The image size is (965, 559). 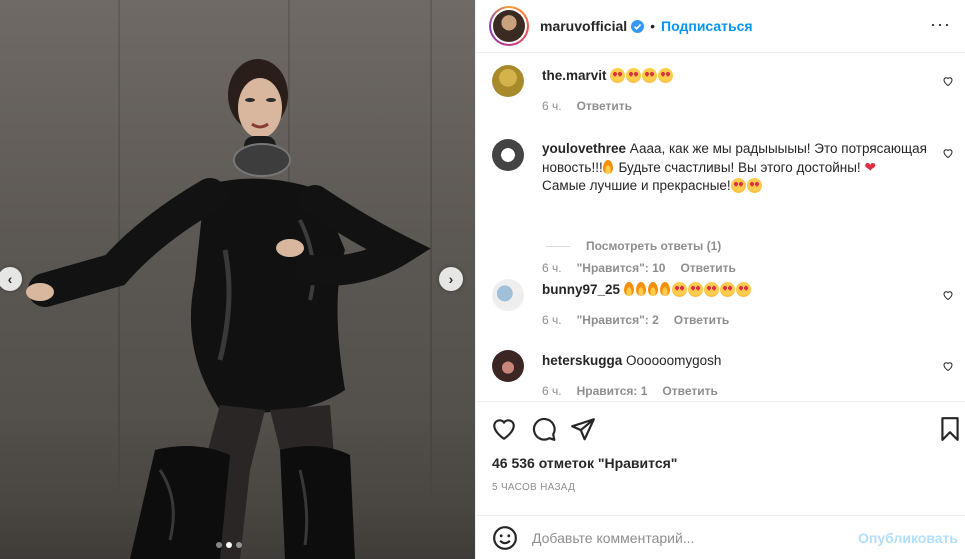 I want to click on comment-likes: "Нравится": 10, so click(x=621, y=268).